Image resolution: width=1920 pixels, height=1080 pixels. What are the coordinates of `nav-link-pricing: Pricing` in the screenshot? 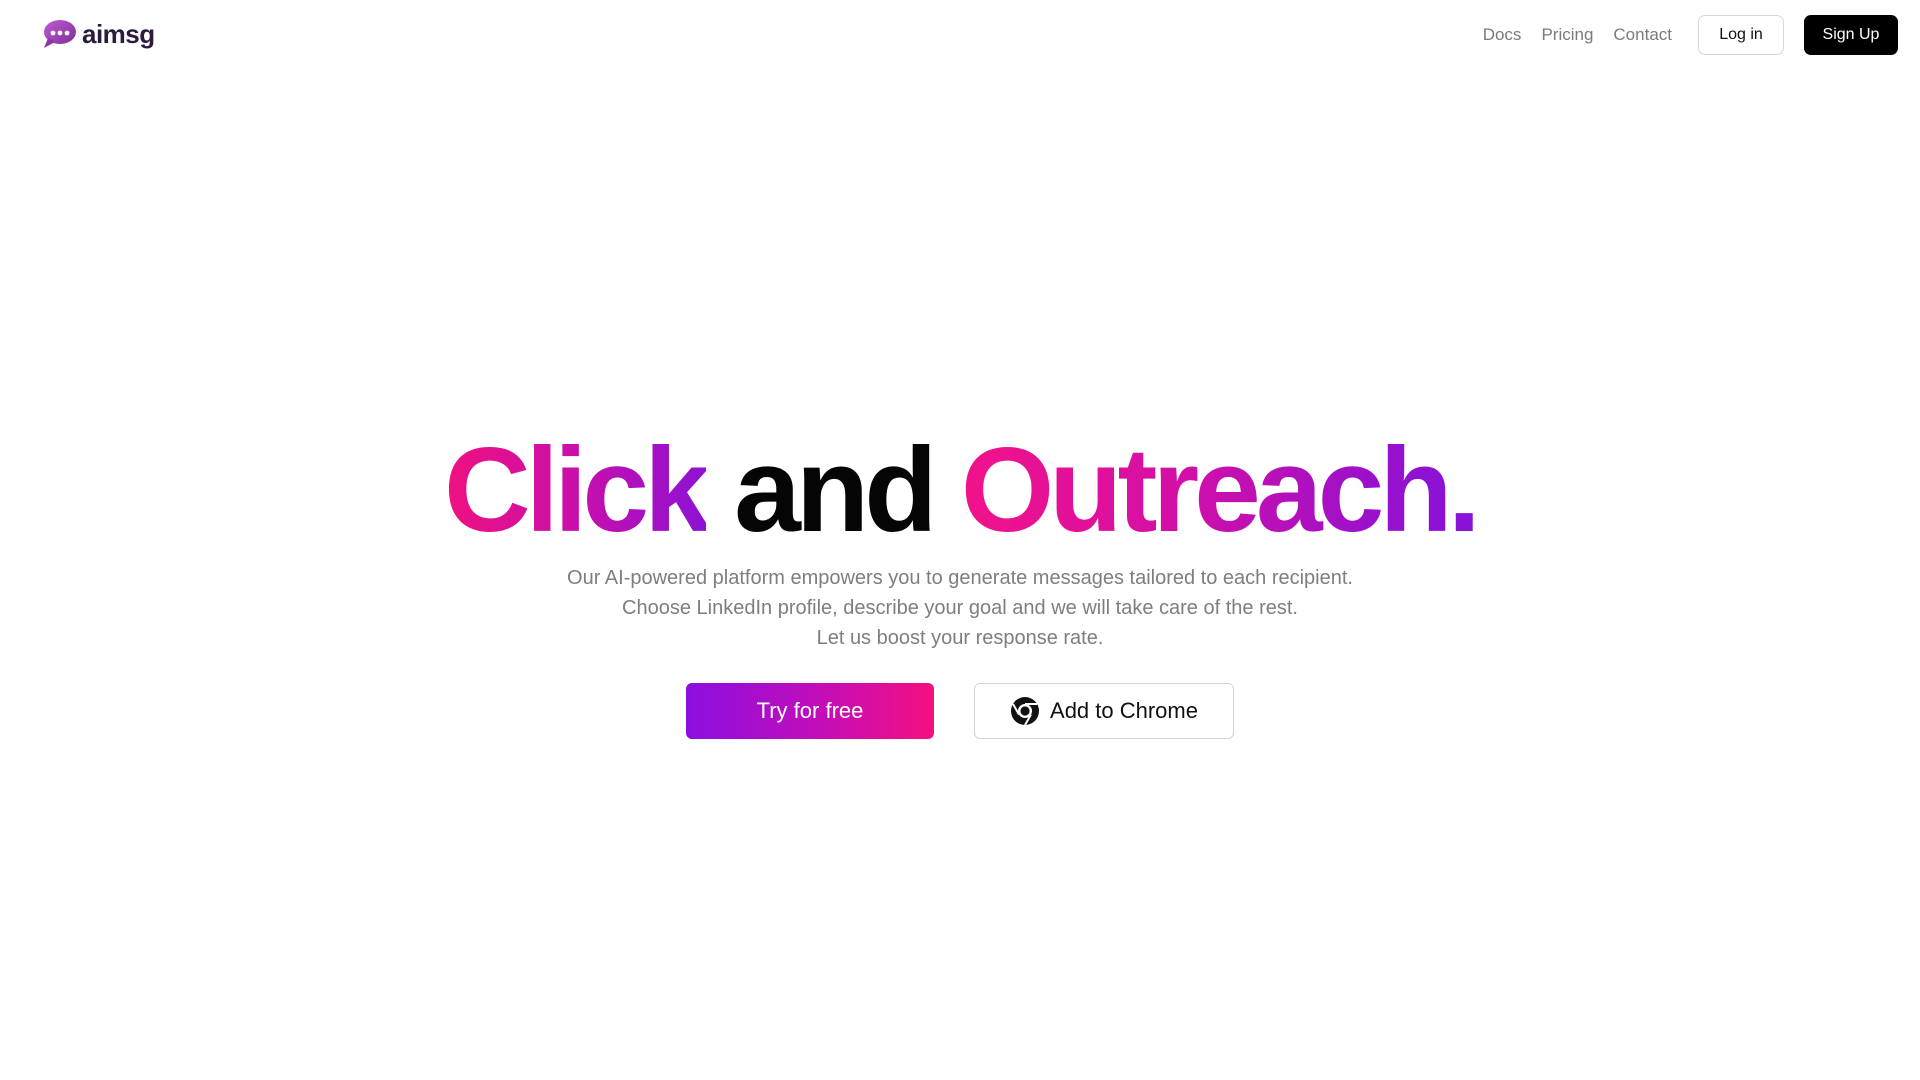 It's located at (1567, 35).